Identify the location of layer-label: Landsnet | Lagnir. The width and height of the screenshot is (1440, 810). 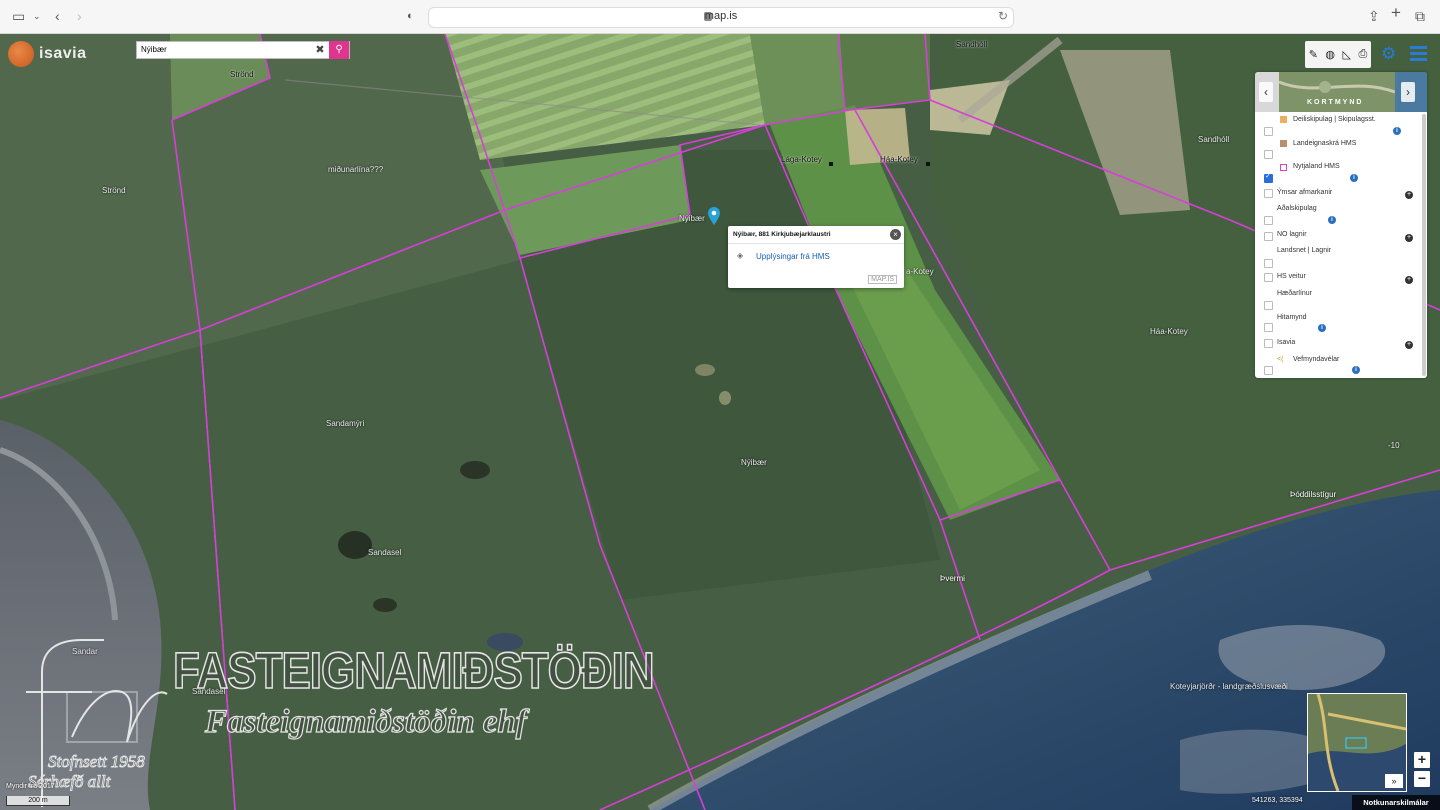
(1304, 250).